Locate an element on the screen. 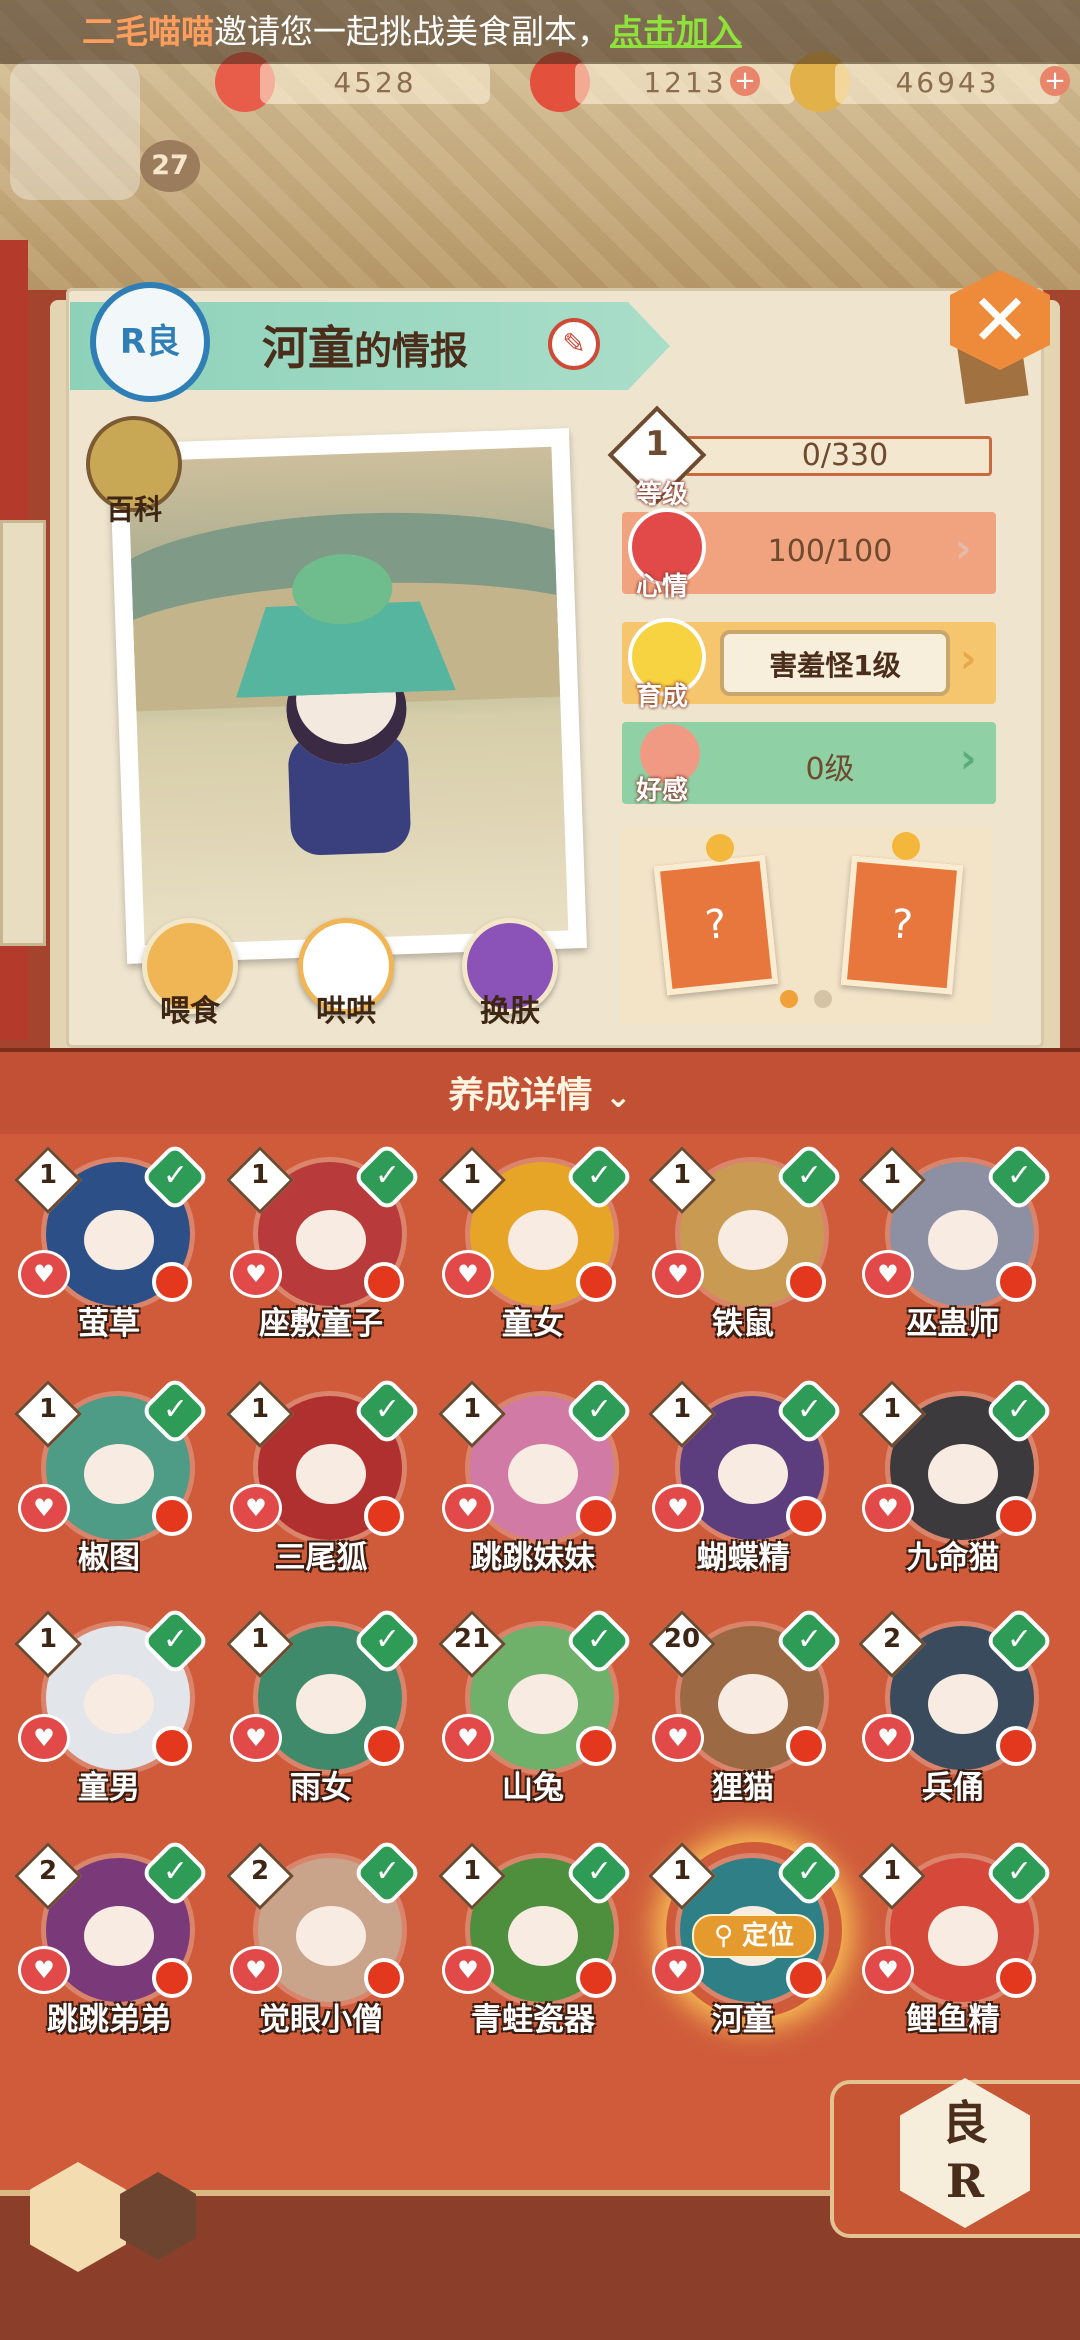 This screenshot has height=2340, width=1080. pet-item: 1 ✓ ♥ 九命猫 is located at coordinates (956, 1489).